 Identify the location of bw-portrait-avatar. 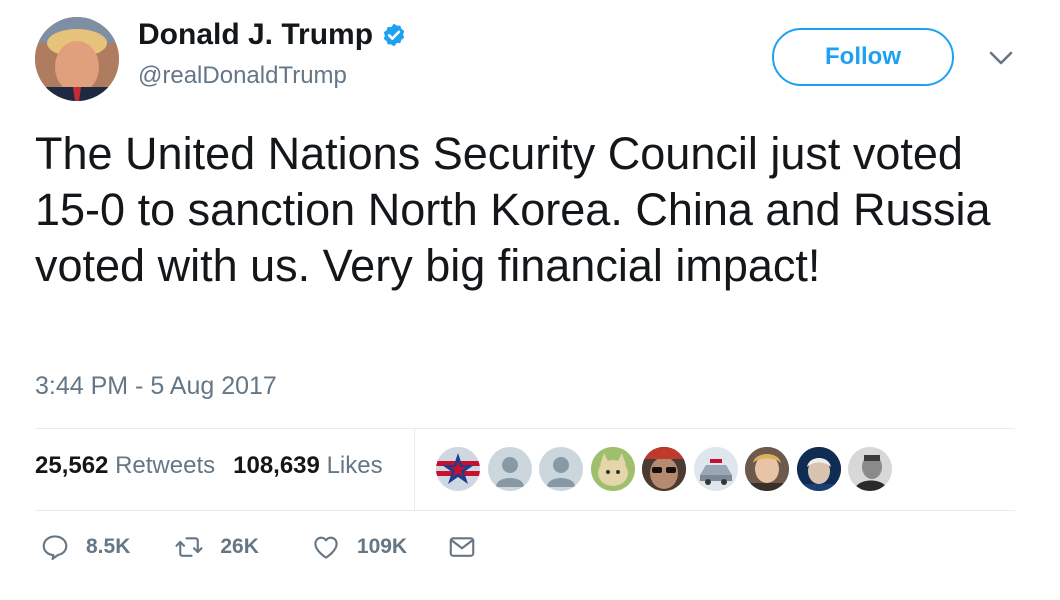
(870, 469).